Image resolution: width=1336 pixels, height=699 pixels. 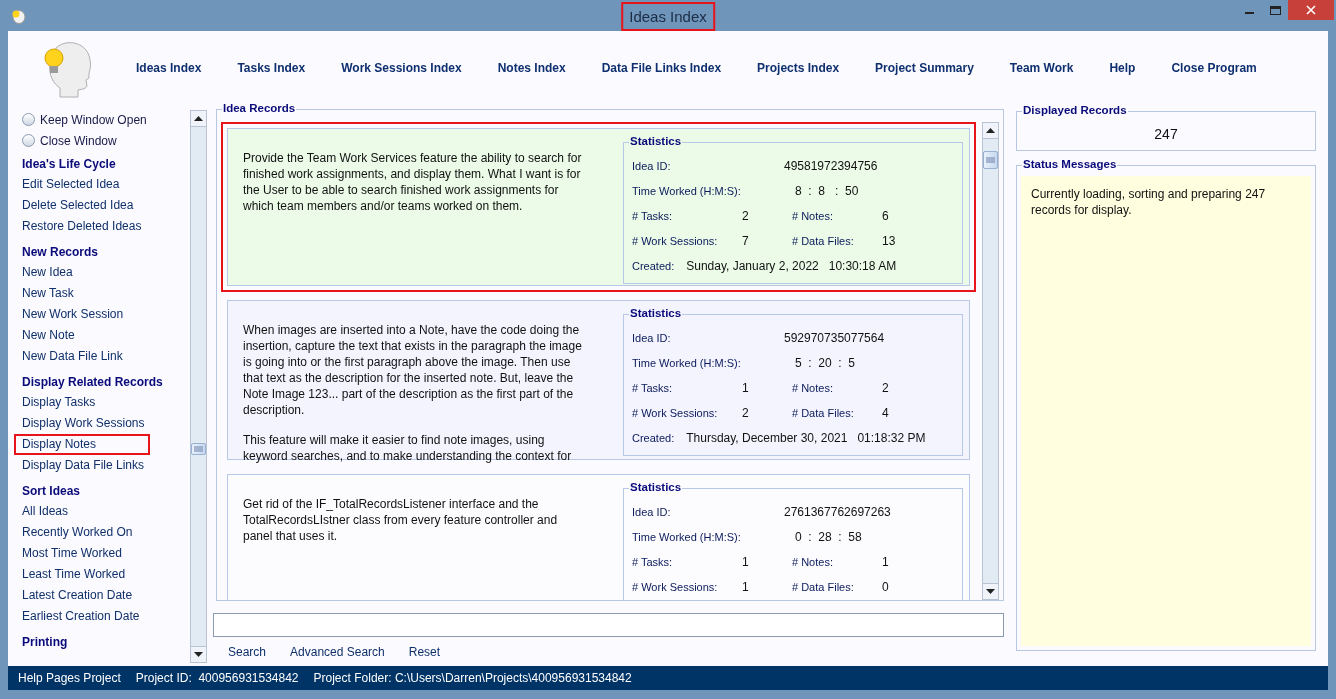 I want to click on field-value: 6, so click(x=886, y=215).